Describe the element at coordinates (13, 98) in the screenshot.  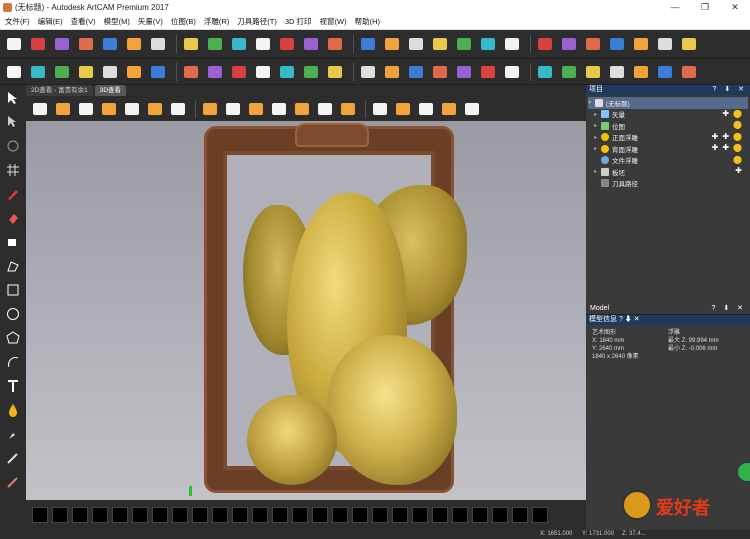
I see `select-tool` at that location.